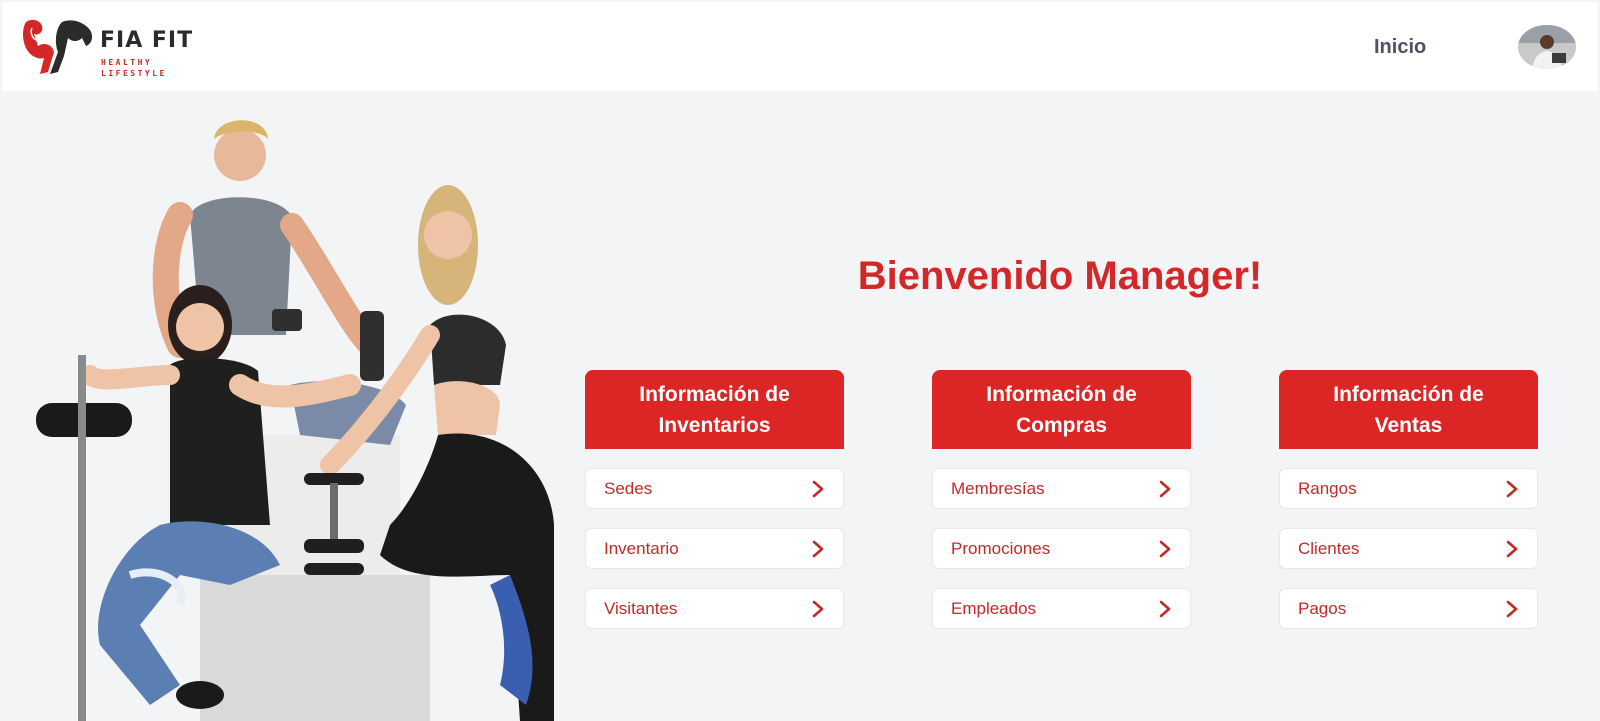  I want to click on link-label: Pagos, so click(1322, 608).